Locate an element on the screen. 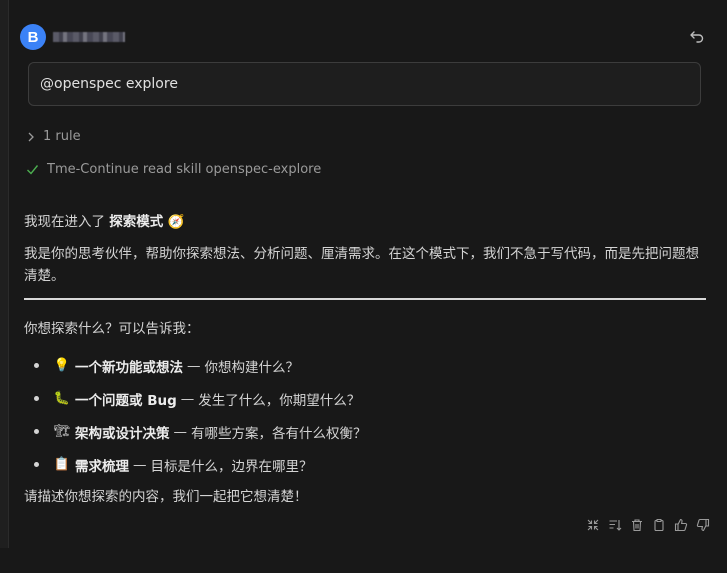 This screenshot has height=573, width=727. intro-prefix: 我现在进入了 is located at coordinates (64, 222).